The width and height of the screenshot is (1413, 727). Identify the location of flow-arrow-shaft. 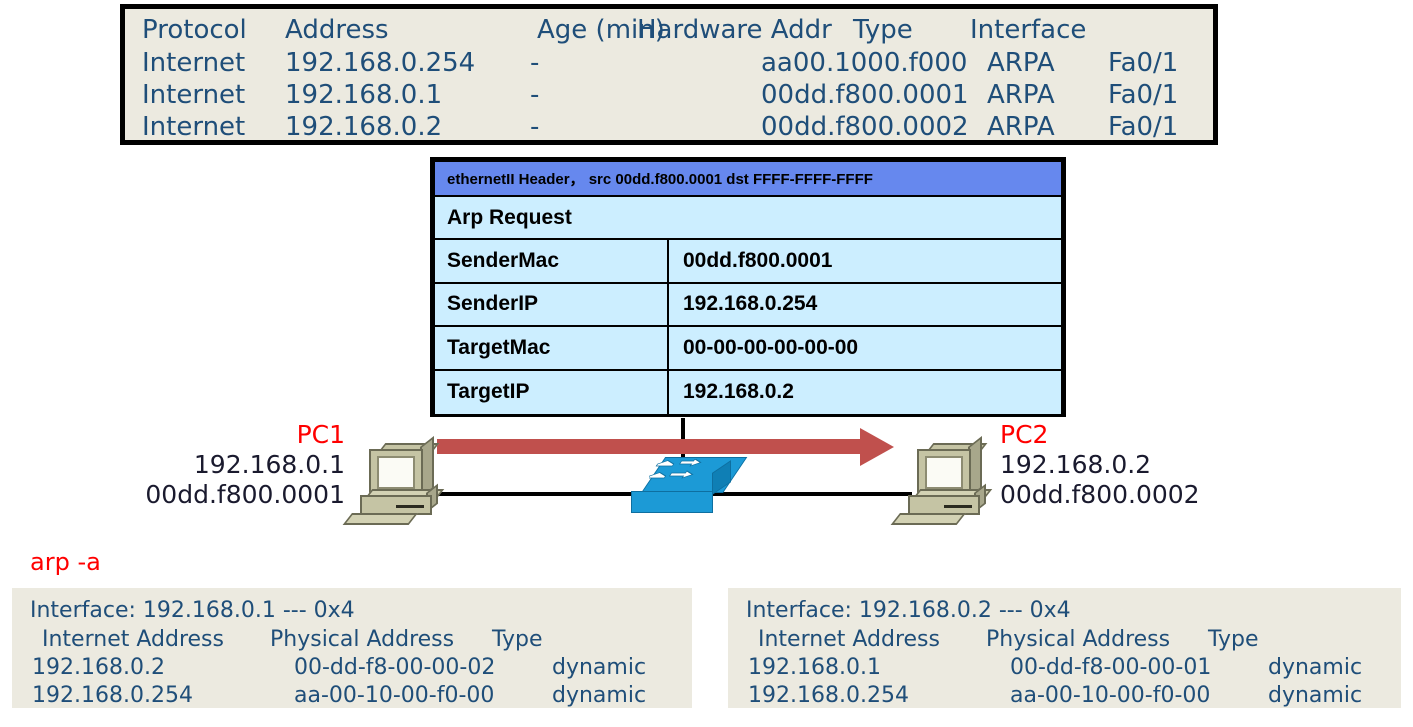
(649, 446).